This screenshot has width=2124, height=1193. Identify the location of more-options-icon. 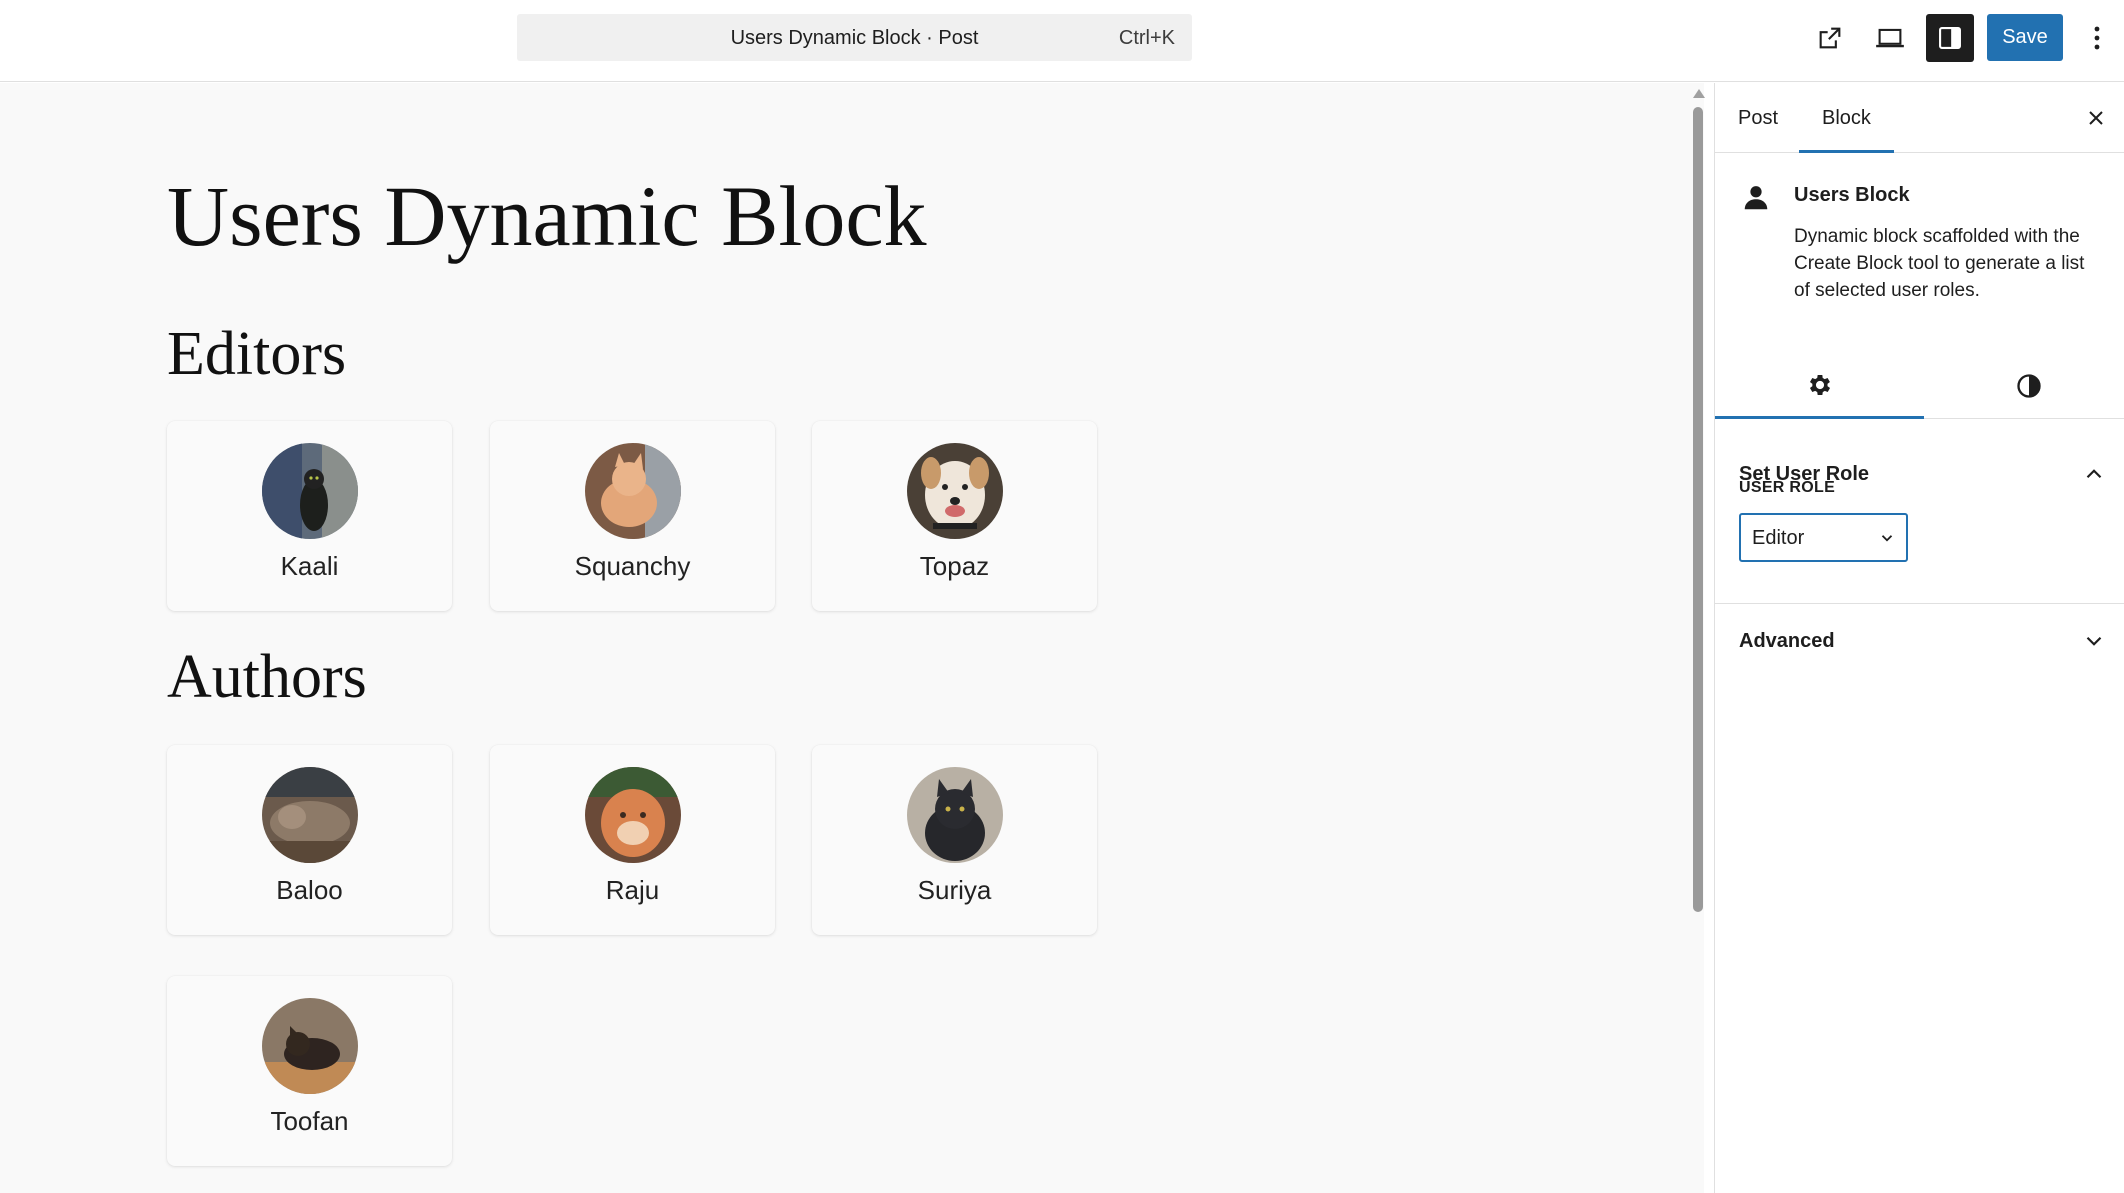
(2097, 38).